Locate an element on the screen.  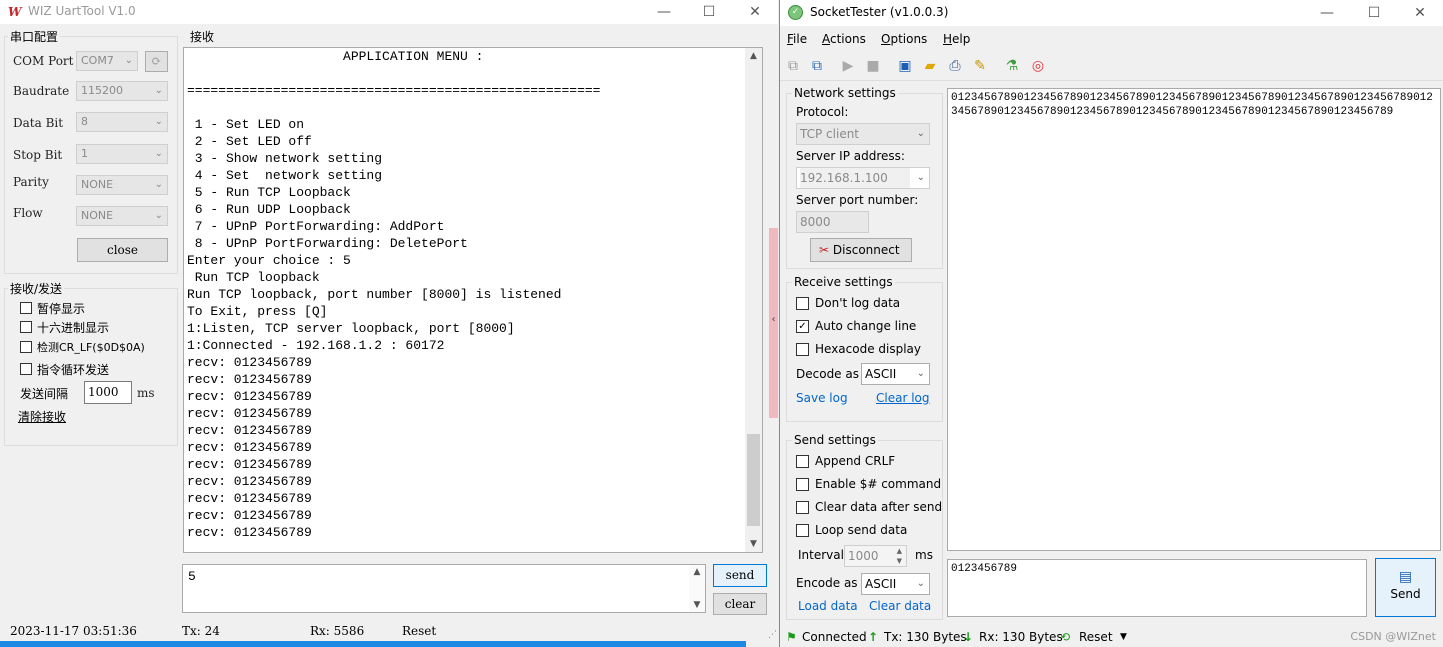
send-button: send is located at coordinates (740, 575).